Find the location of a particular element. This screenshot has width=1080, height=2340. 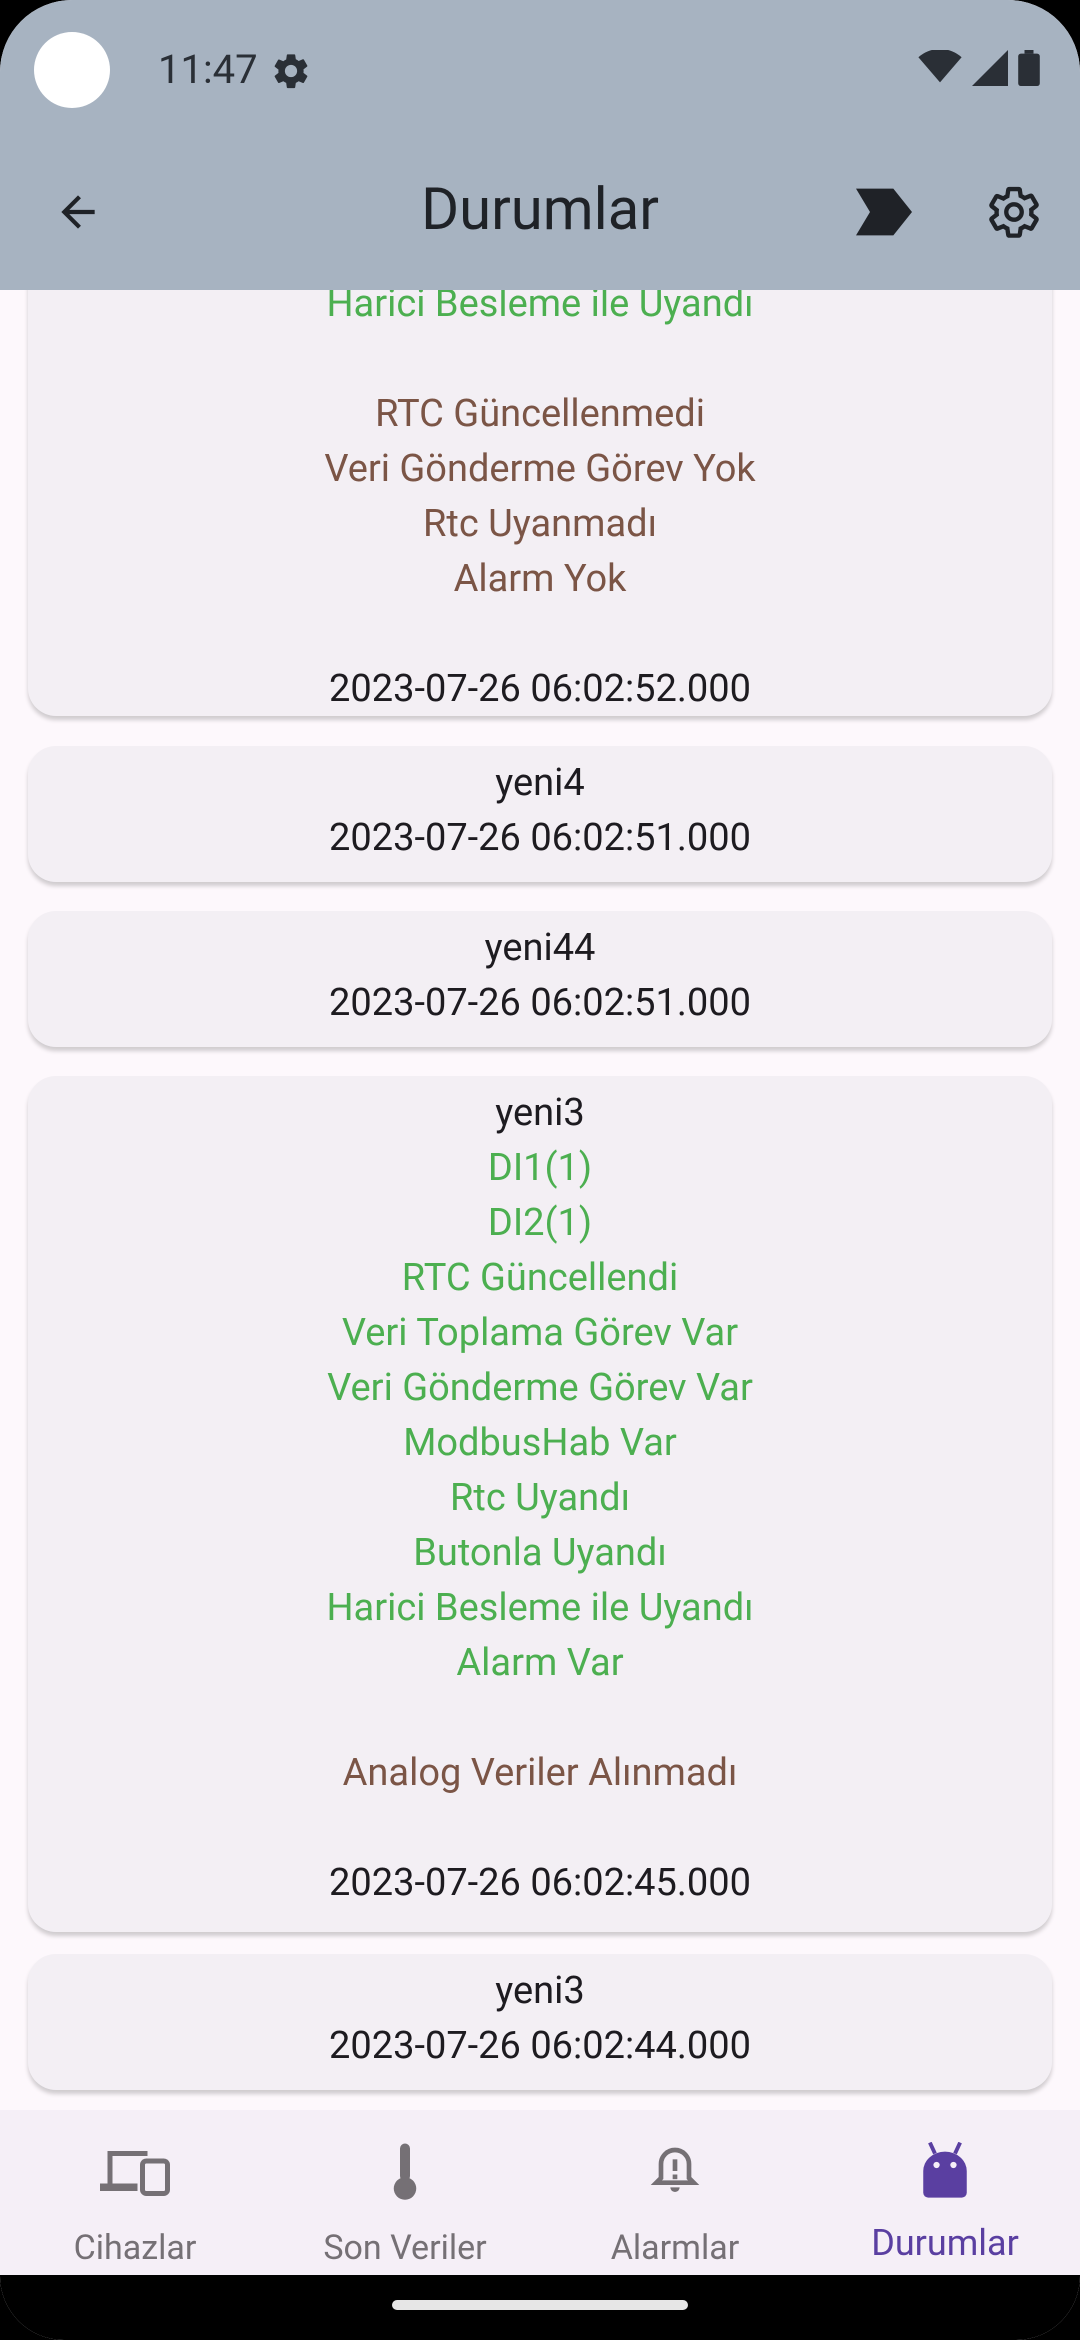

status-line: Veri Gönderme Görev Var is located at coordinates (540, 1388).